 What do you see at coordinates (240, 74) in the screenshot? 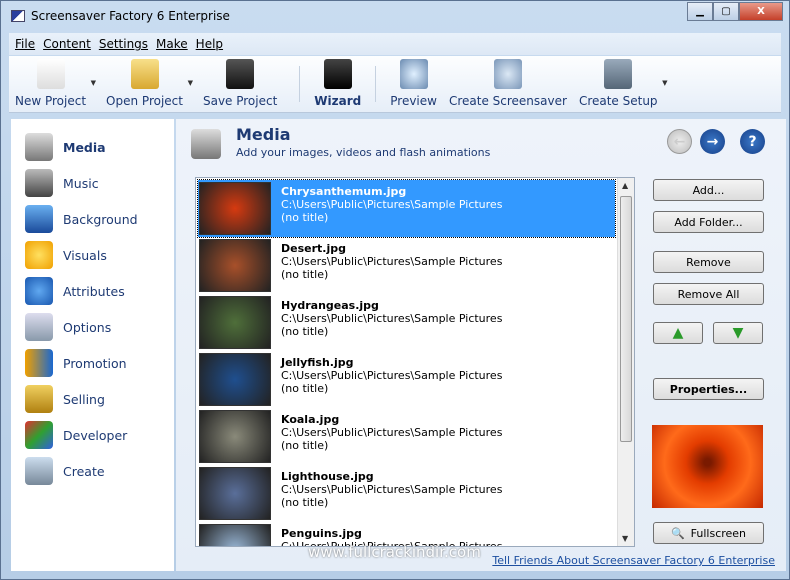
I see `floppy-disk-icon` at bounding box center [240, 74].